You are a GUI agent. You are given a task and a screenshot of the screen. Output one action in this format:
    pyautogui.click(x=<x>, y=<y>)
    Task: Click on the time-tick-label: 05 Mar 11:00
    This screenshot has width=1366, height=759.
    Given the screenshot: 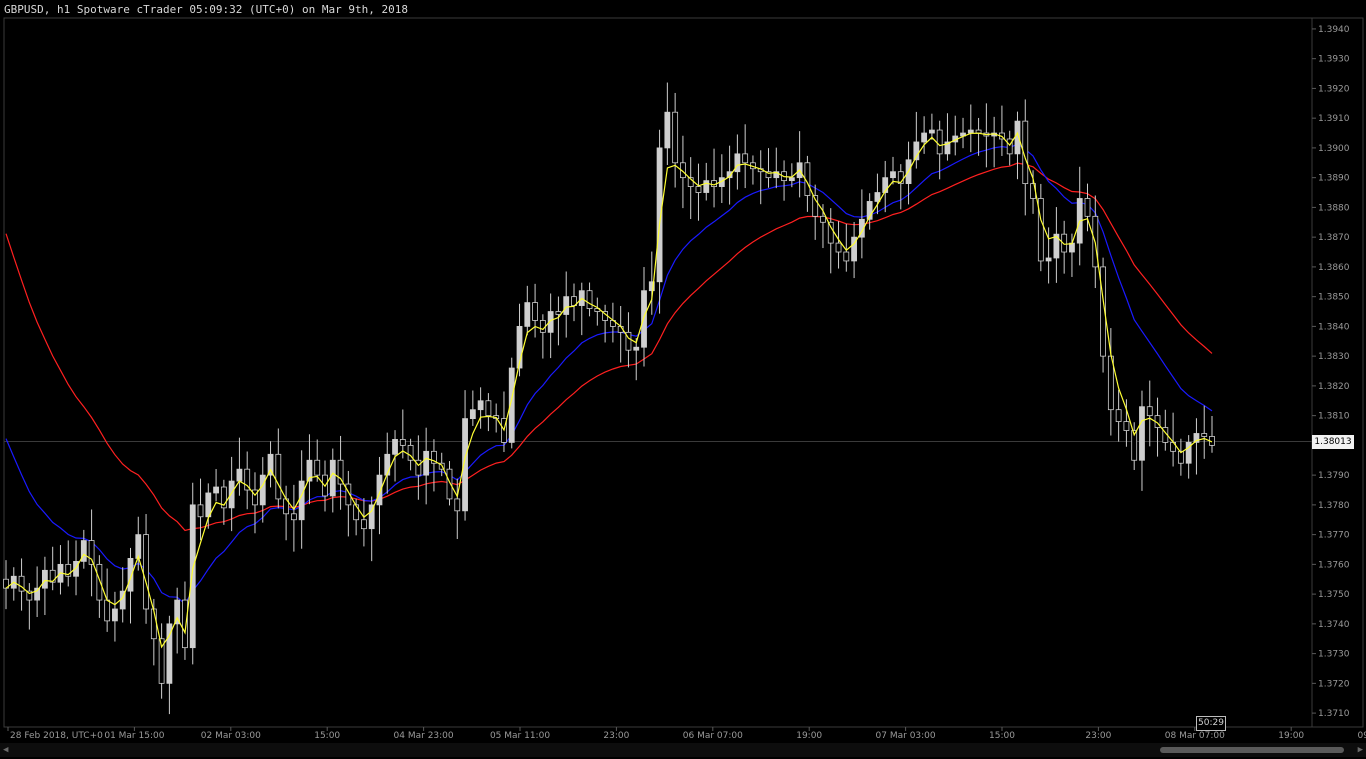 What is the action you would take?
    pyautogui.click(x=520, y=736)
    